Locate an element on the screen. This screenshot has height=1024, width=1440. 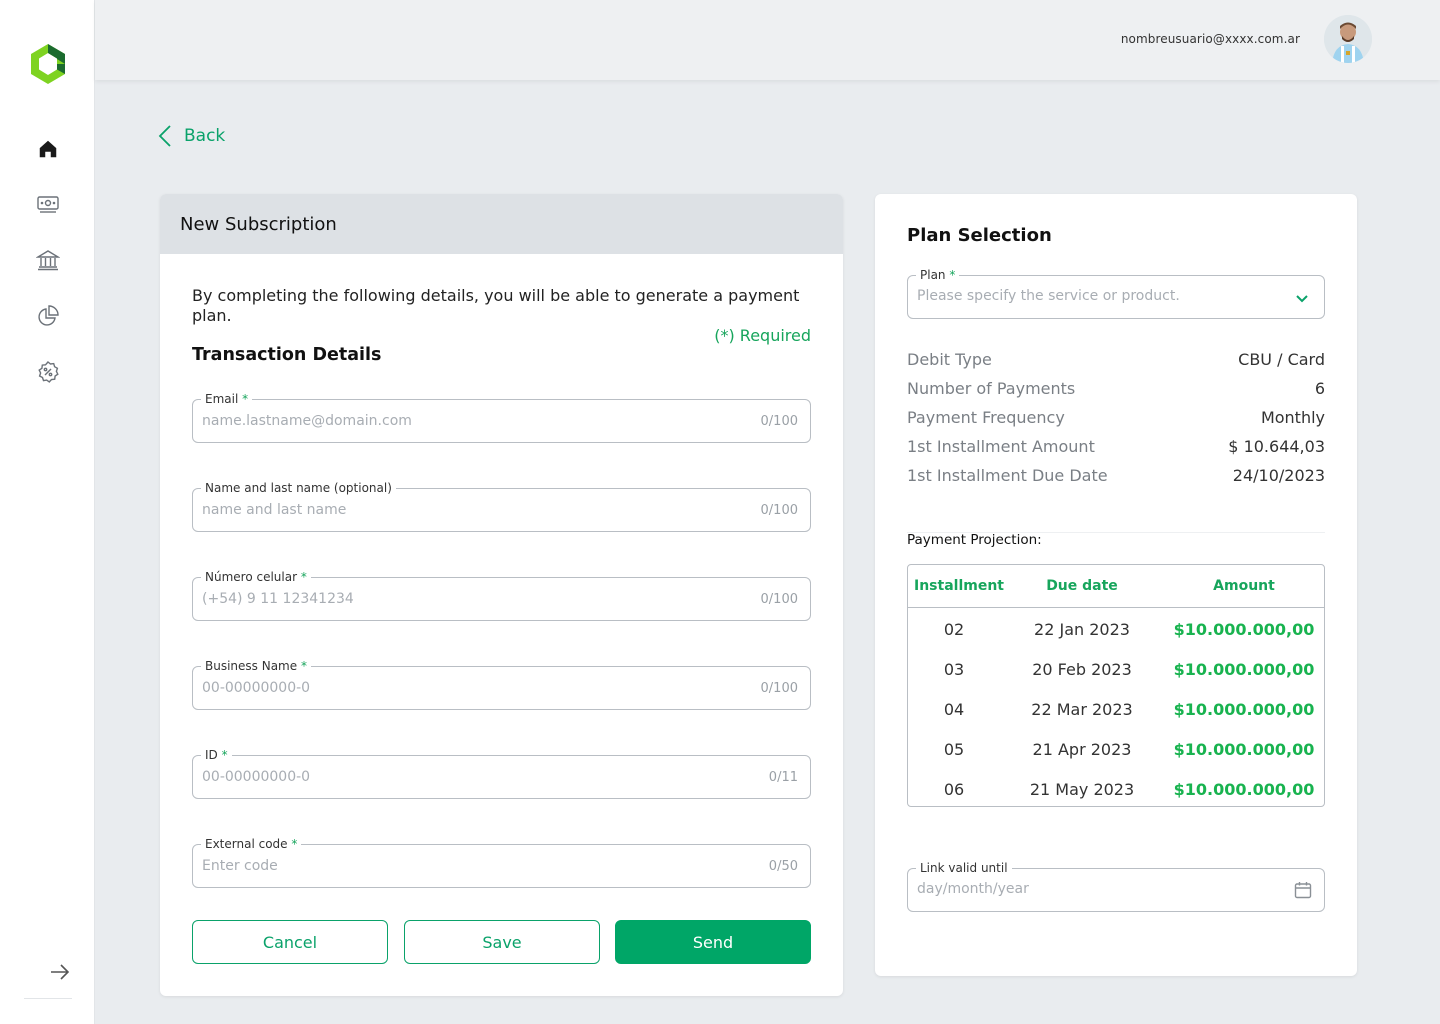
cancel-button: Cancel is located at coordinates (290, 942).